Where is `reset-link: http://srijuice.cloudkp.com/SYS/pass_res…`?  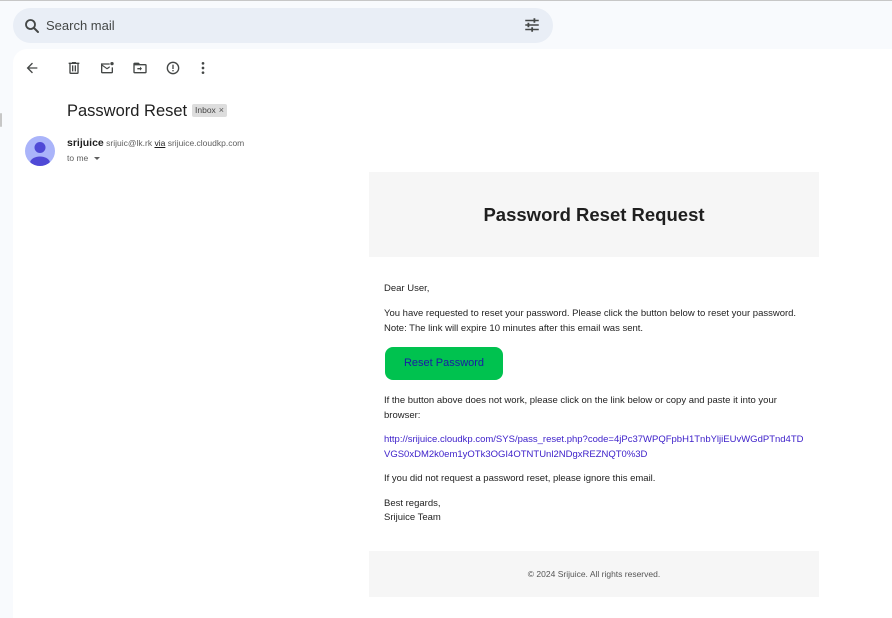
reset-link: http://srijuice.cloudkp.com/SYS/pass_res… is located at coordinates (594, 447).